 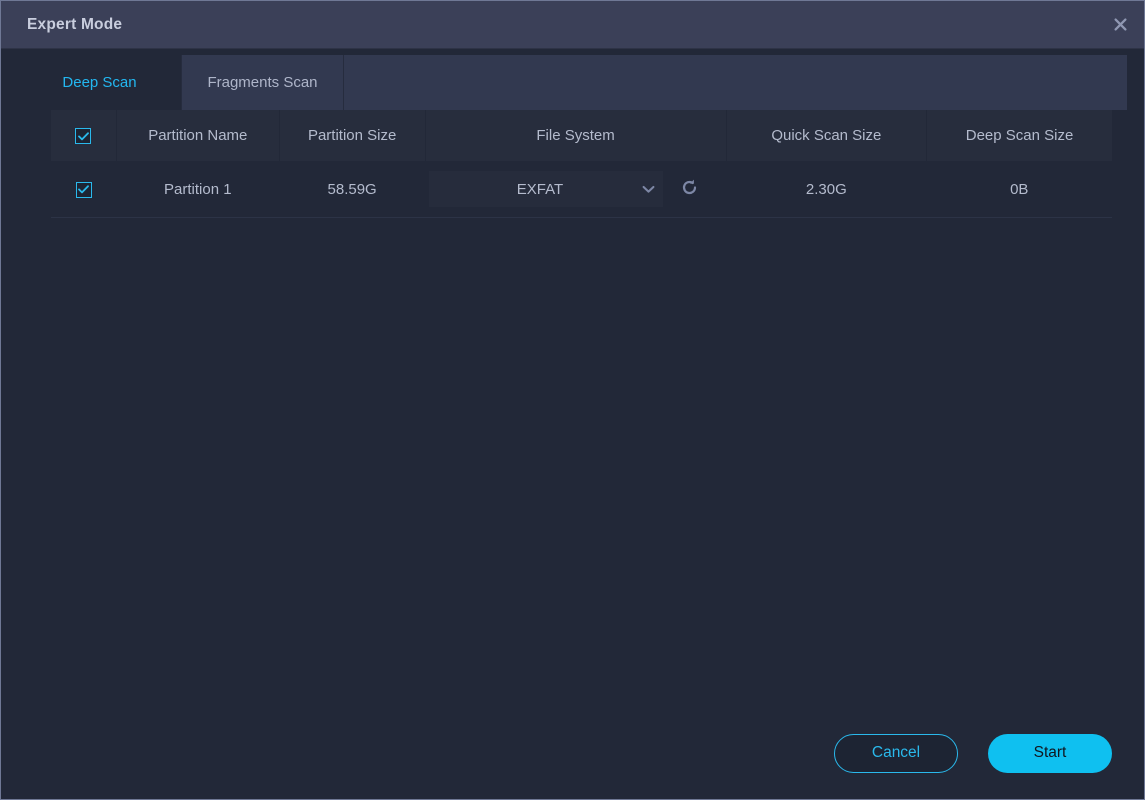 I want to click on close-icon, so click(x=1120, y=24).